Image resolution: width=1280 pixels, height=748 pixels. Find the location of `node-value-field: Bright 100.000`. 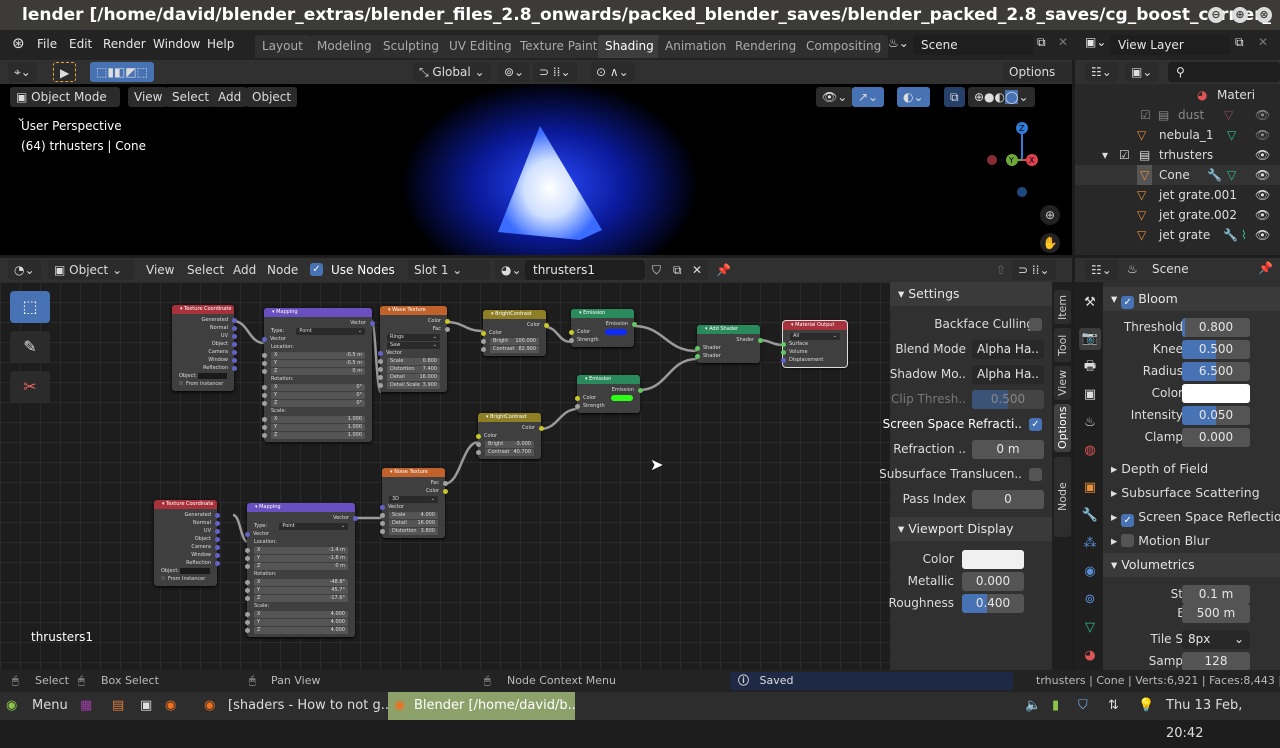

node-value-field: Bright 100.000 is located at coordinates (514, 341).